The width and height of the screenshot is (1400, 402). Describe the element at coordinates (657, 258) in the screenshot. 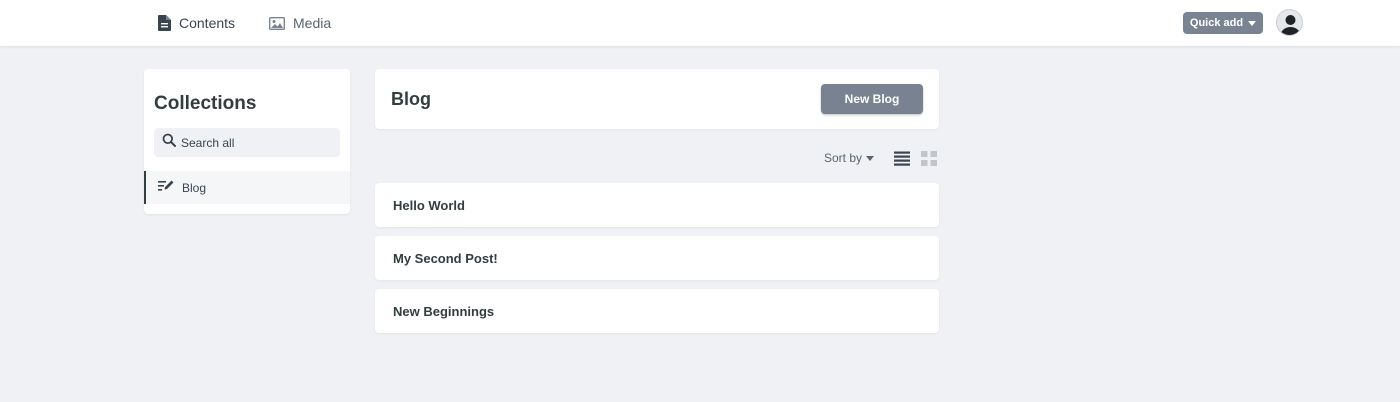

I see `list-item: My Second Post!` at that location.